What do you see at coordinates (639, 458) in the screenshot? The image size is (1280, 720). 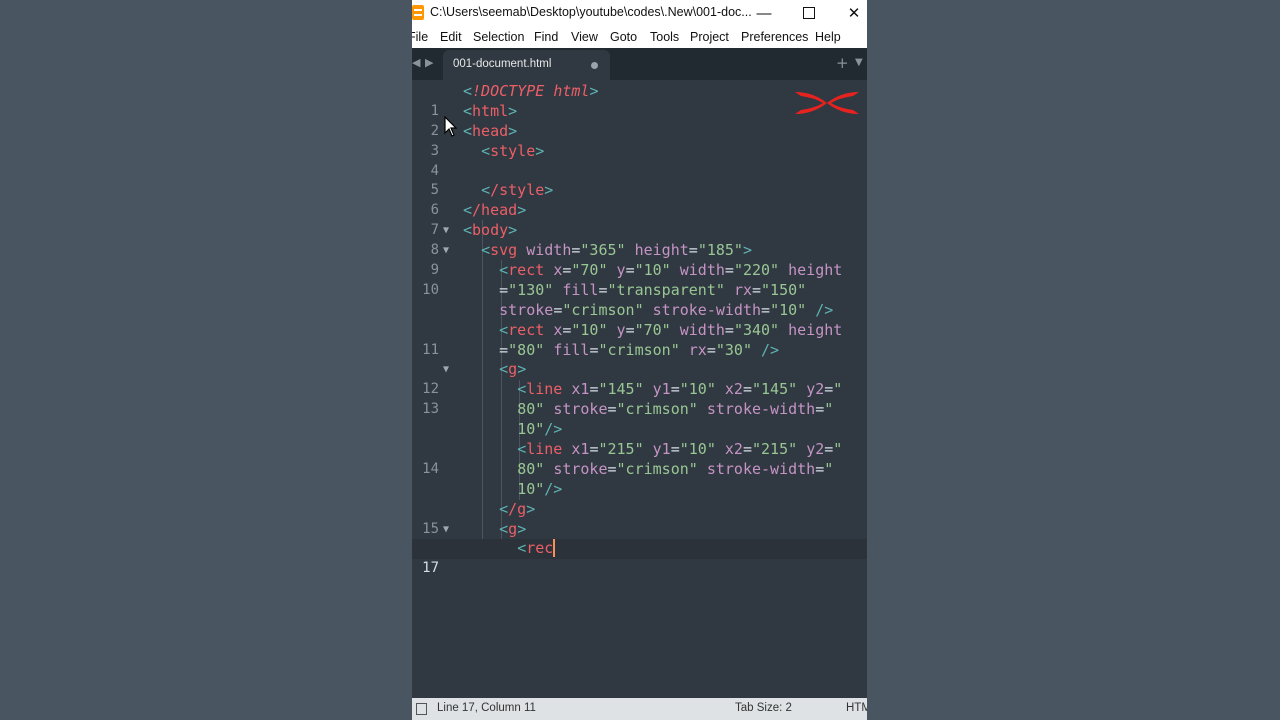 I see `code-line: 14 <line x1="215" y1="10" x2="215" y2="` at bounding box center [639, 458].